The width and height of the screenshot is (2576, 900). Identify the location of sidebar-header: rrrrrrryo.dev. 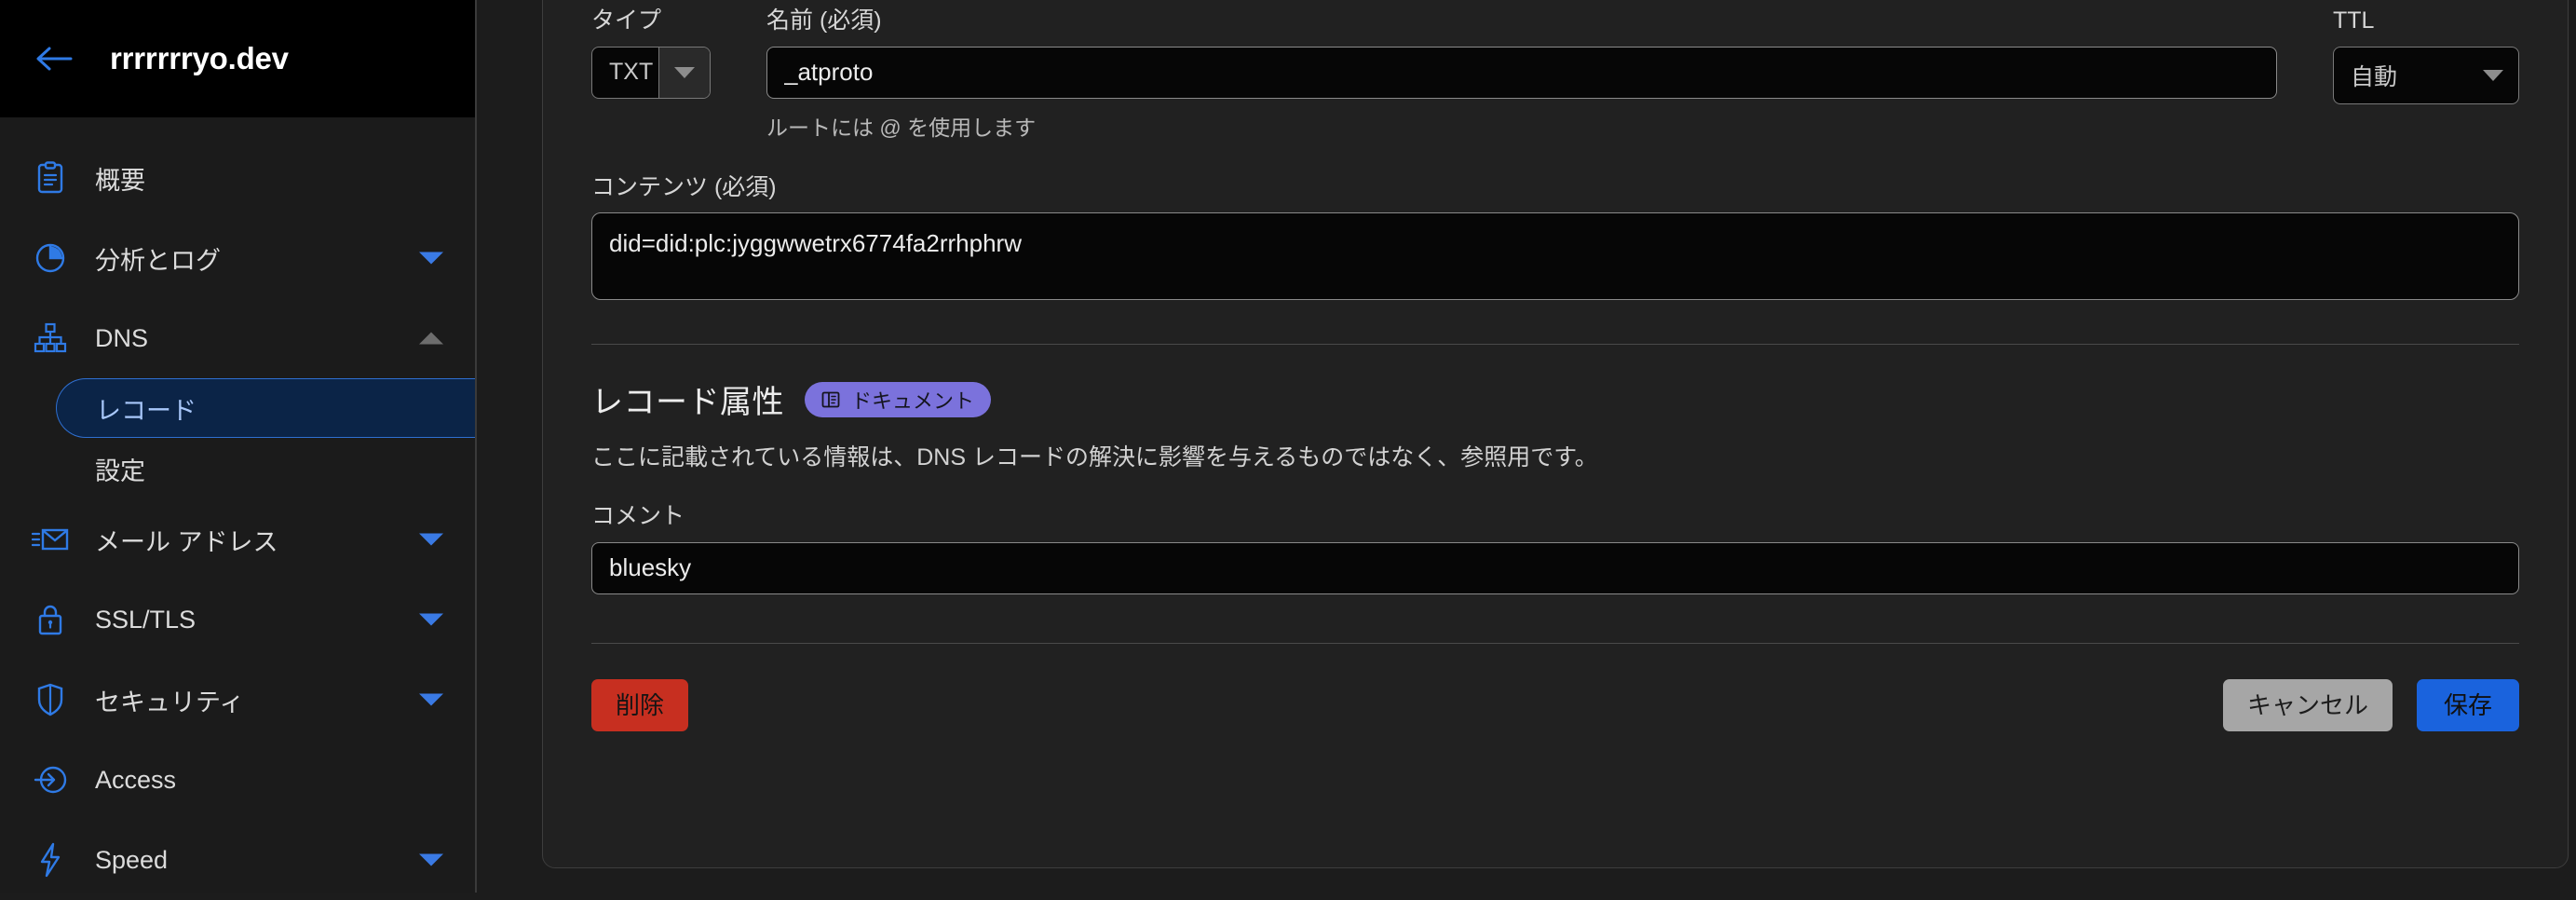
(237, 58).